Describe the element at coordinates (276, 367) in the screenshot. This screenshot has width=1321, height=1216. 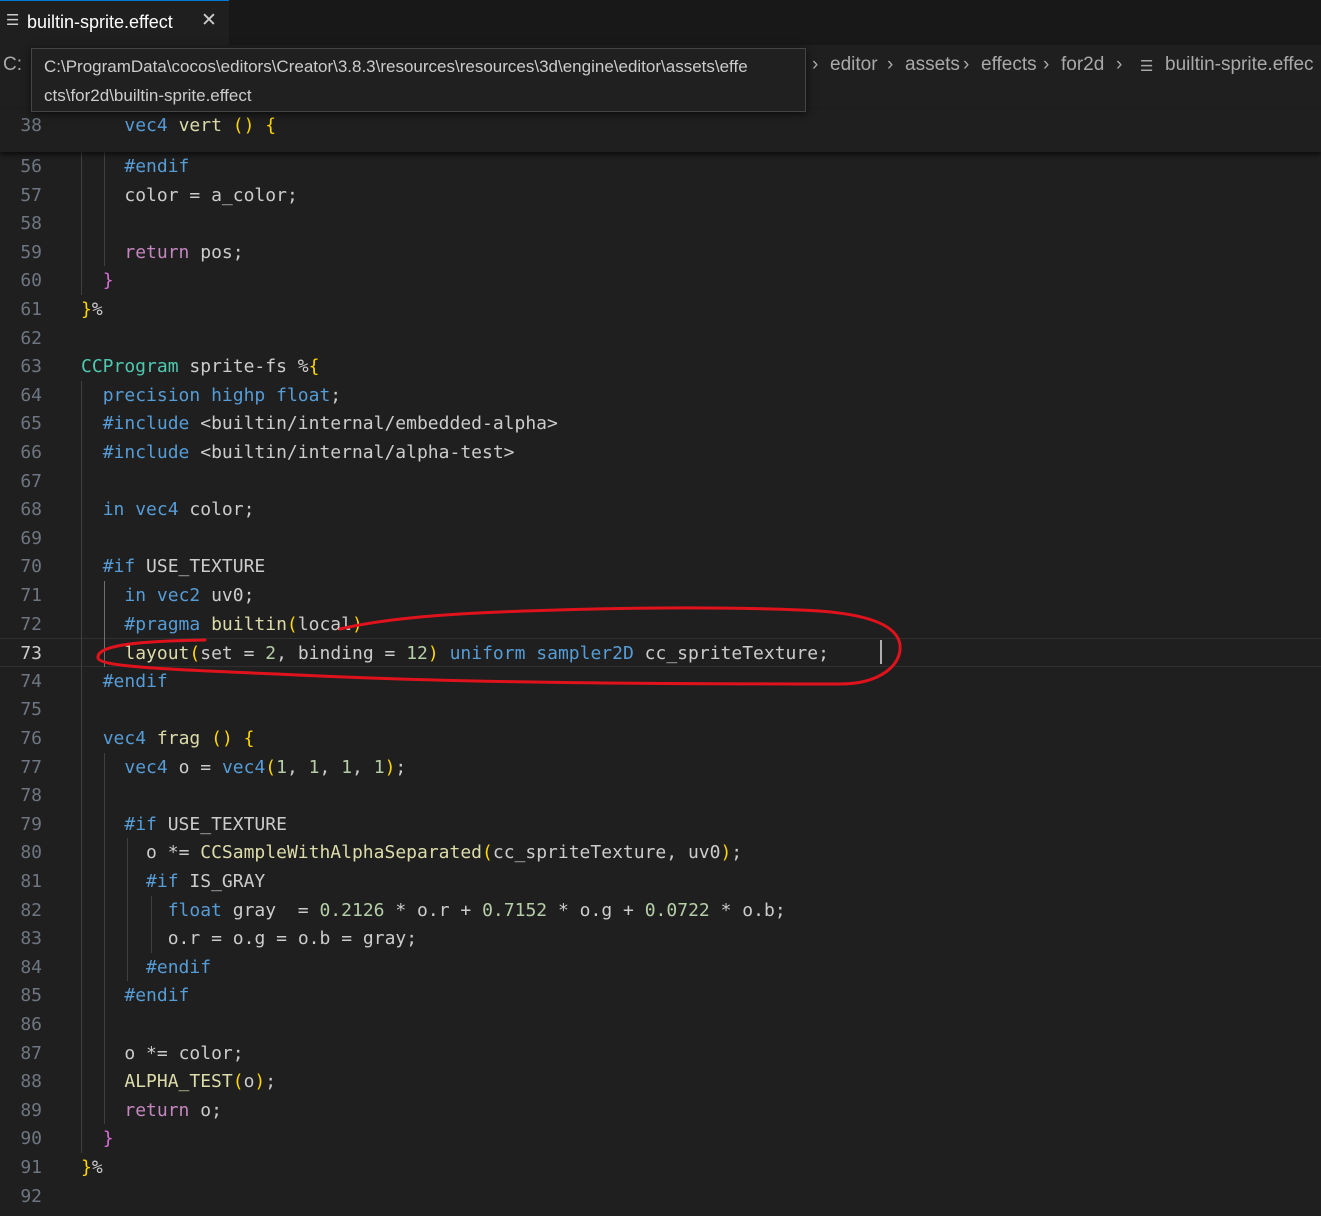
I see `token-identifier: fs` at that location.